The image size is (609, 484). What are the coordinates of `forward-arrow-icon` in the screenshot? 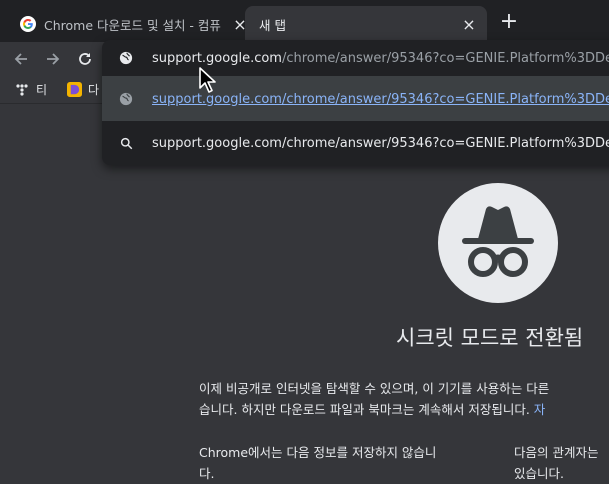 It's located at (53, 59).